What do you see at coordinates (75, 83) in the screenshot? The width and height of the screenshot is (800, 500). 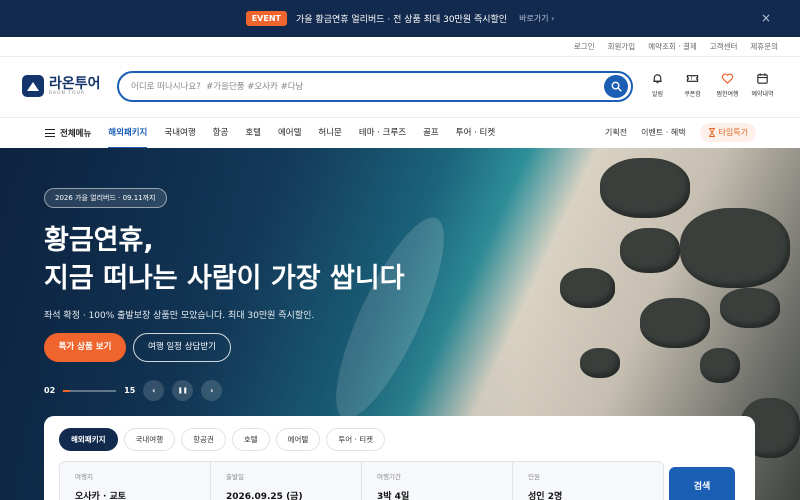 I see `logo-name: 라온투어` at bounding box center [75, 83].